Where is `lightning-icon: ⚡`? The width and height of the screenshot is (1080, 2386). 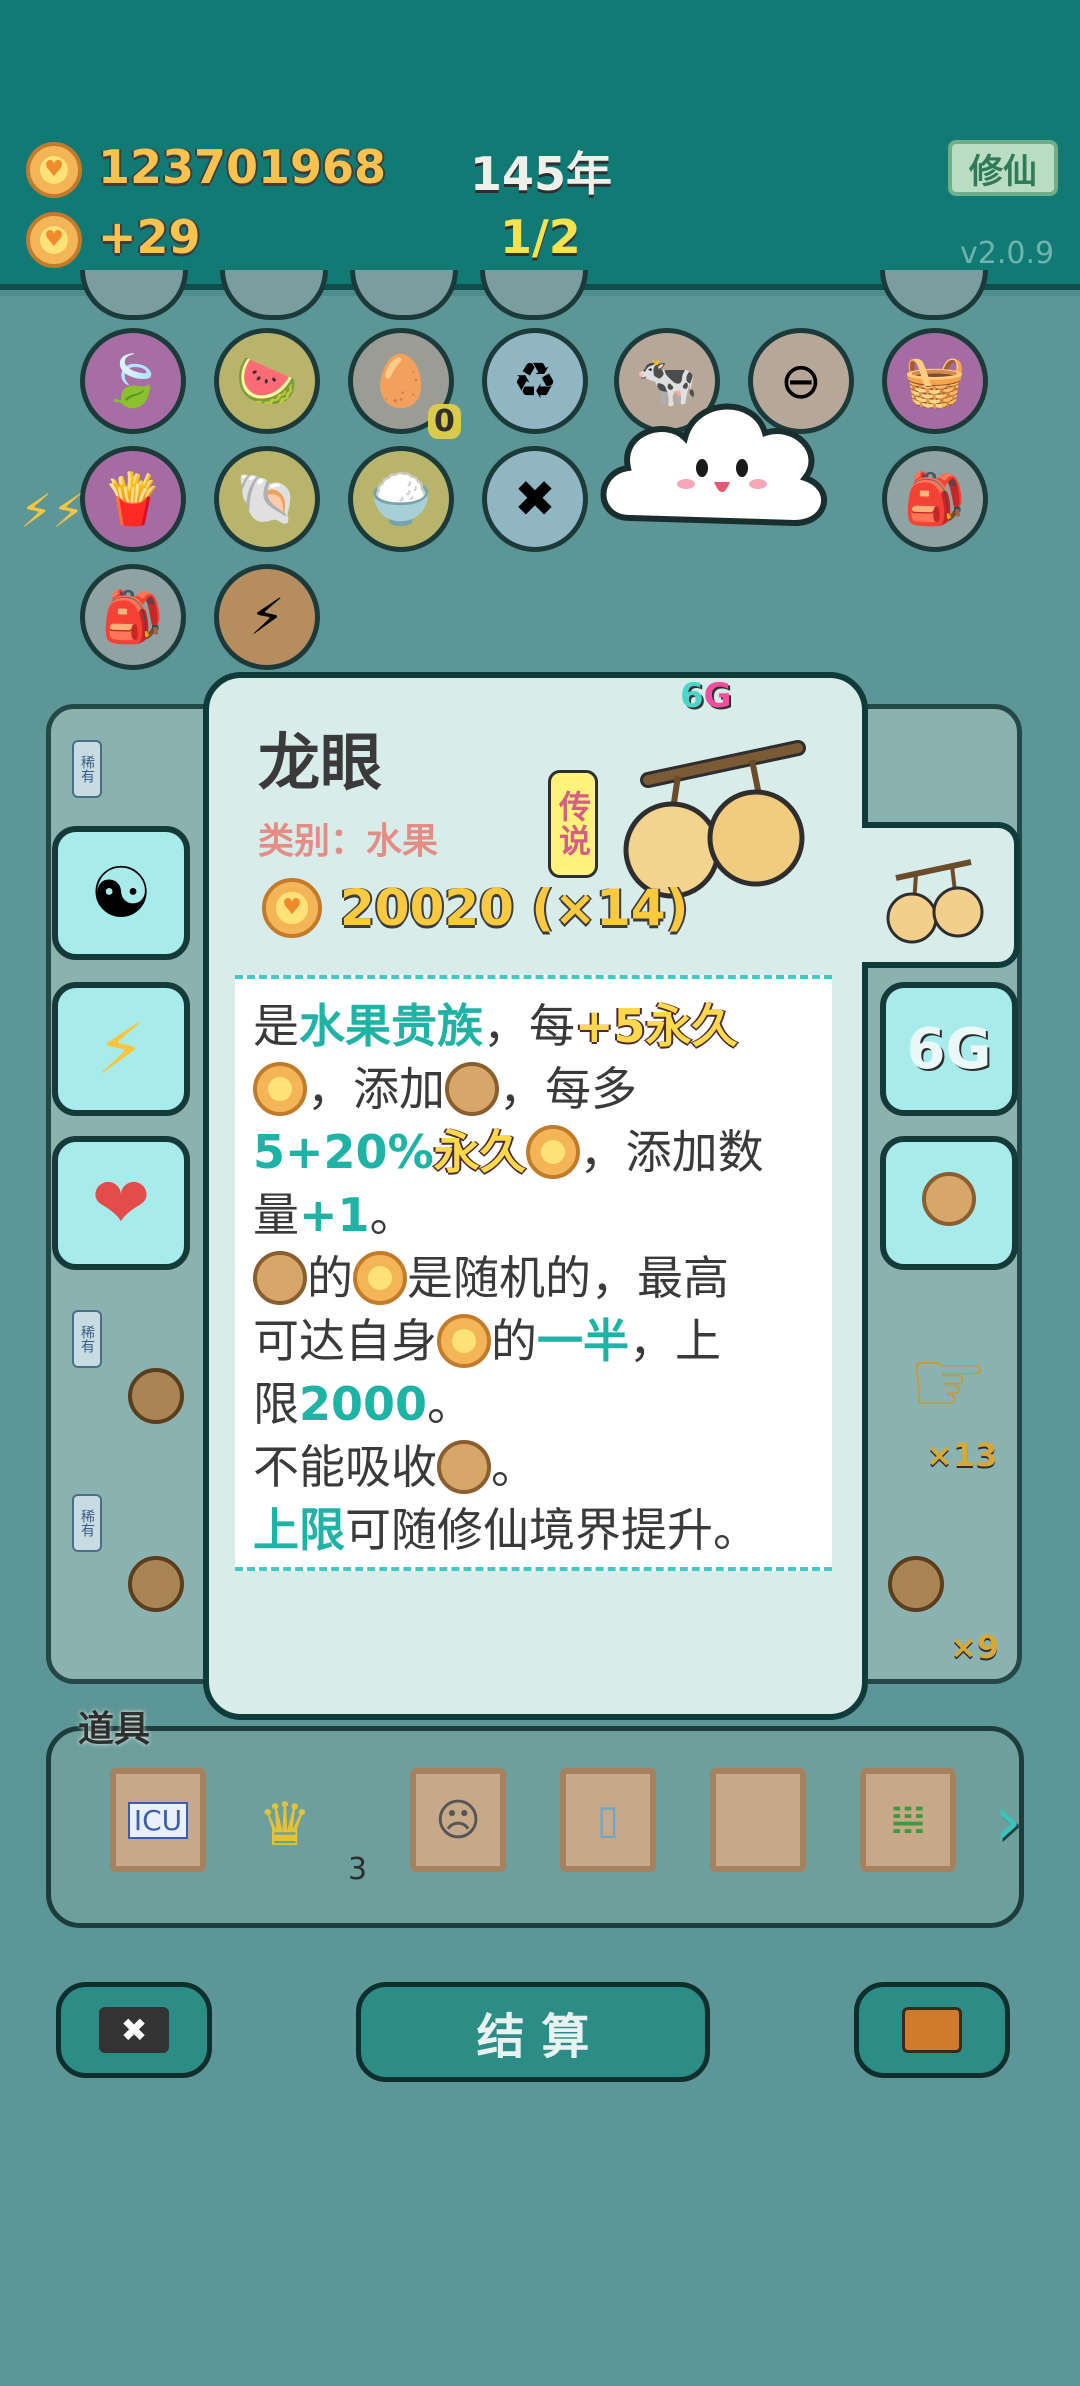
lightning-icon: ⚡ is located at coordinates (121, 1049).